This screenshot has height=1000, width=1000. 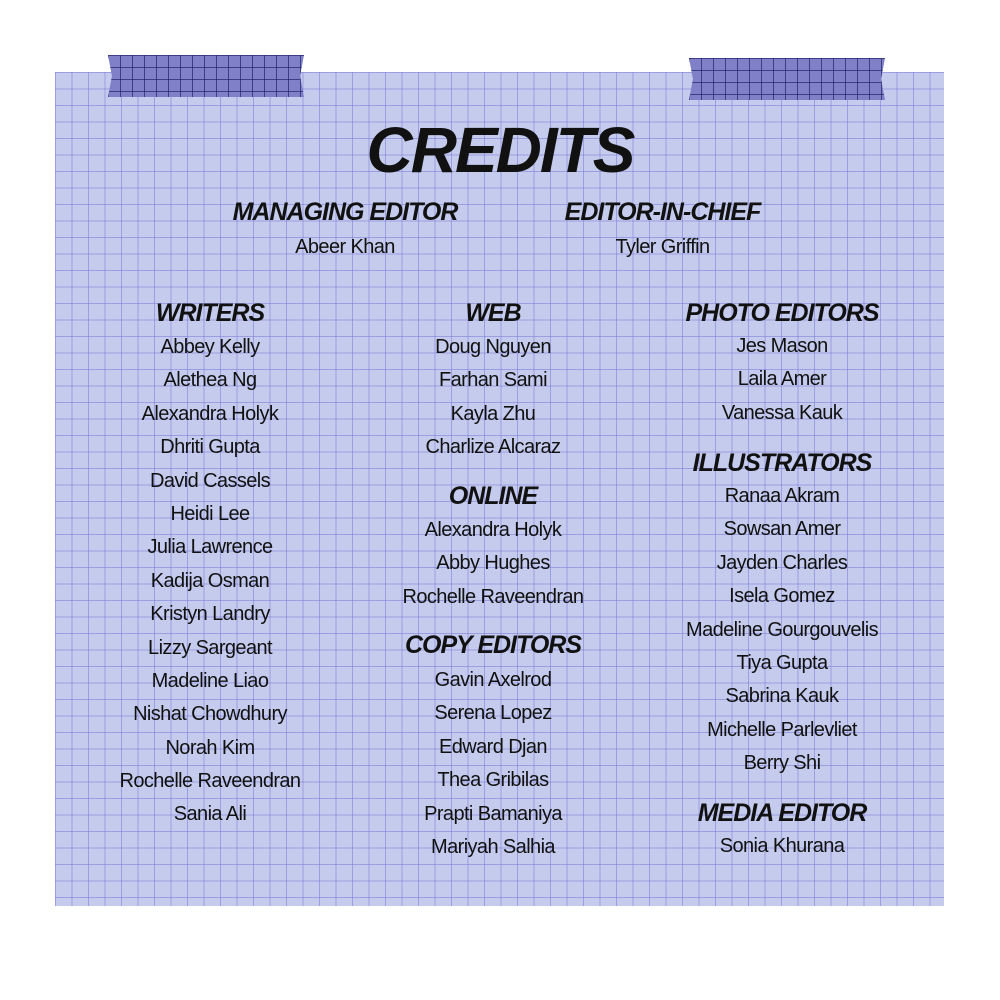 I want to click on media-editor-list: Sonia Khurana, so click(x=782, y=846).